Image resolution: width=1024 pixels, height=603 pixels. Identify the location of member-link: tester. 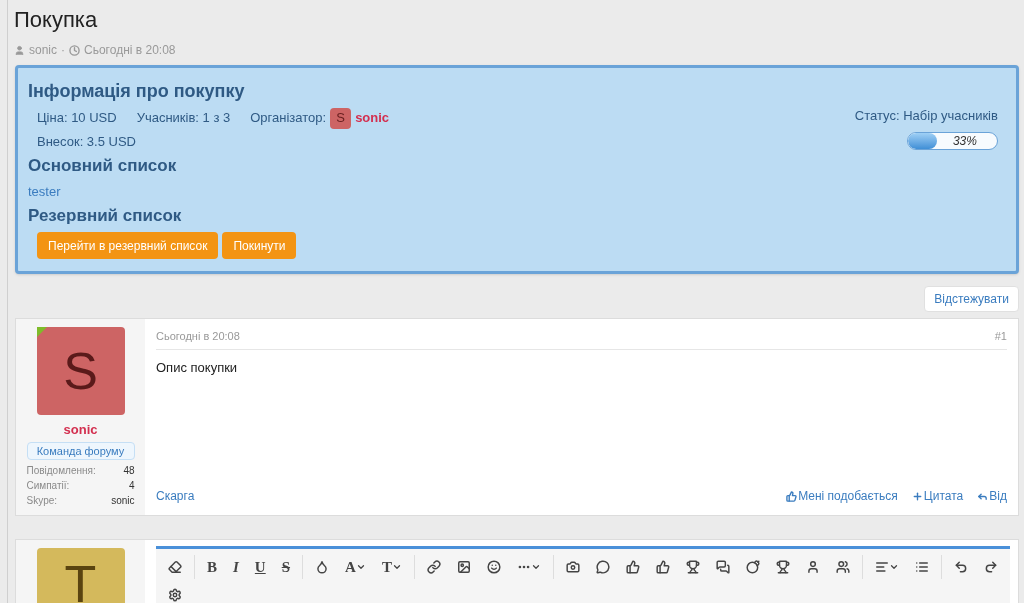
(209, 192).